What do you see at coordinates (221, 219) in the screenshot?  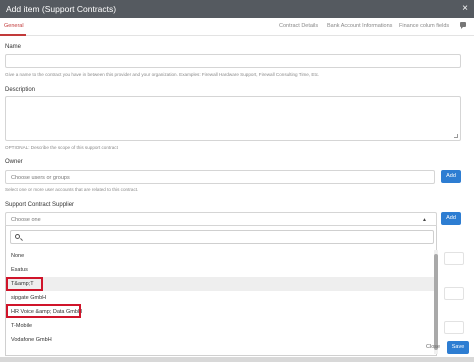 I see `supplier-select: Choose one ▲` at bounding box center [221, 219].